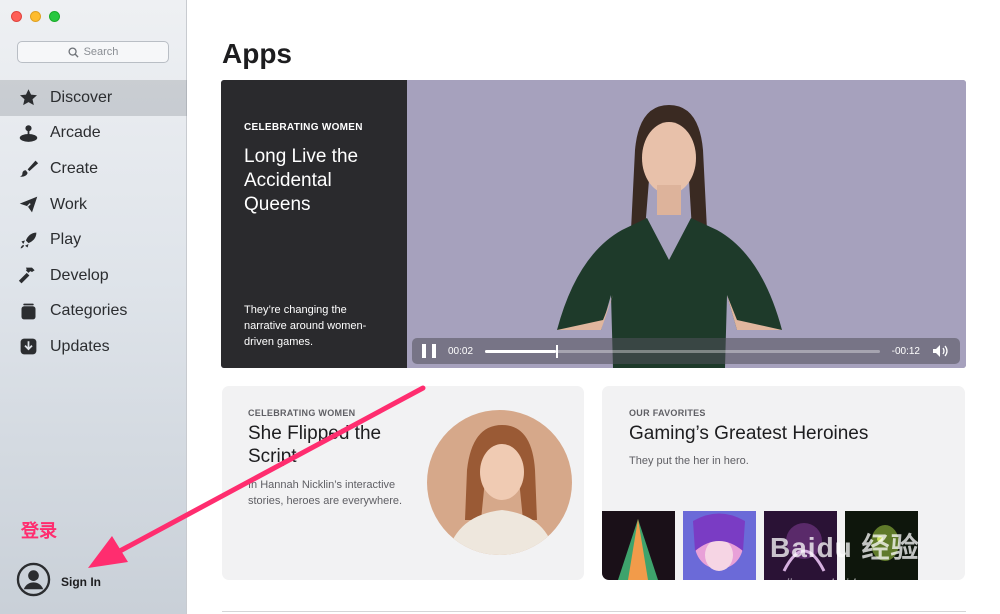 The image size is (1000, 614). I want to click on card-title: She Flipped the Script, so click(315, 445).